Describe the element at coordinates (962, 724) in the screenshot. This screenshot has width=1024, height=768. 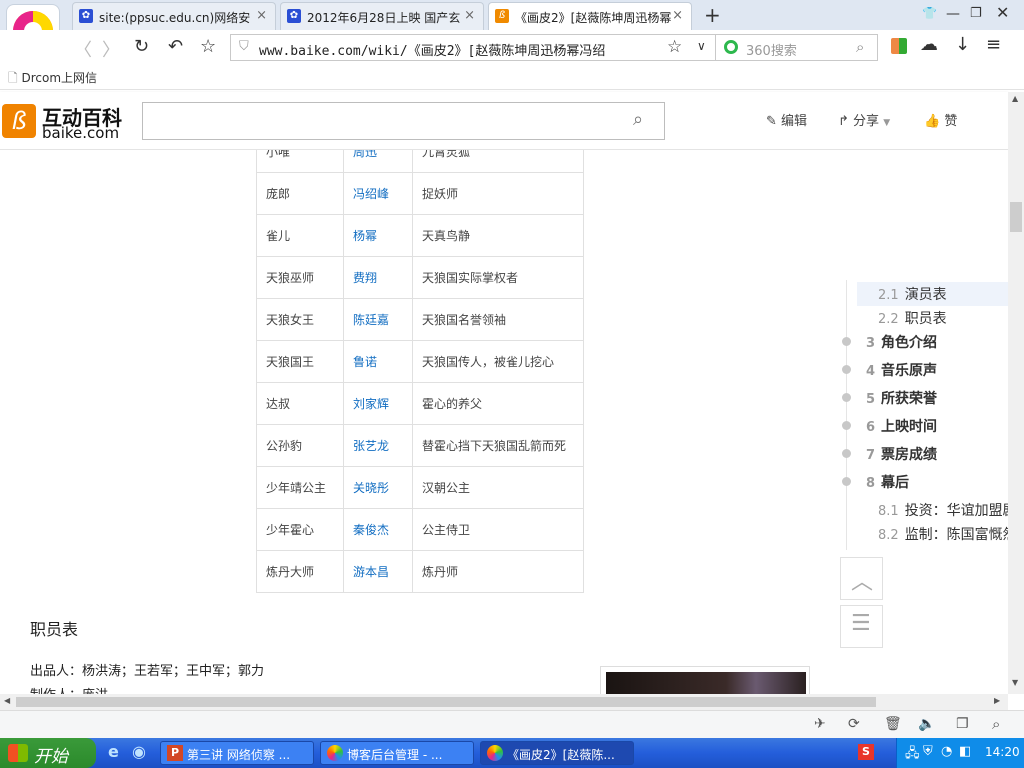
I see `window-icon: ❐` at that location.